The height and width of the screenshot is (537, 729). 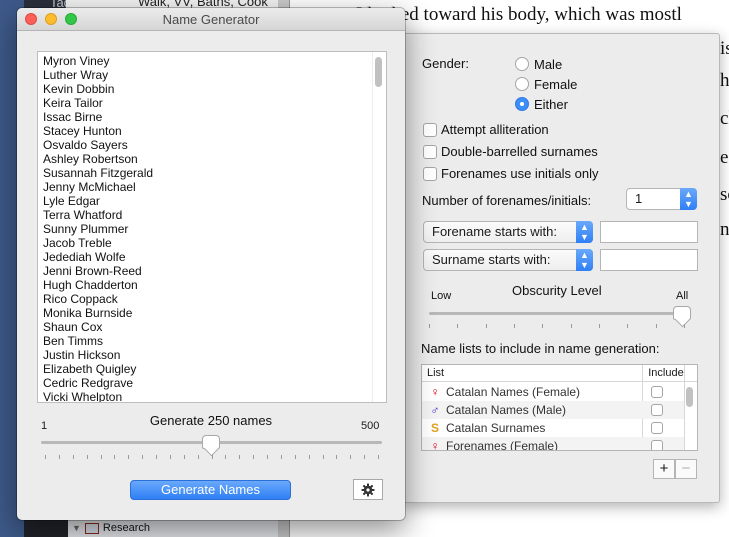 What do you see at coordinates (661, 199) in the screenshot?
I see `num-forenames-select: 1 ▲ ▼` at bounding box center [661, 199].